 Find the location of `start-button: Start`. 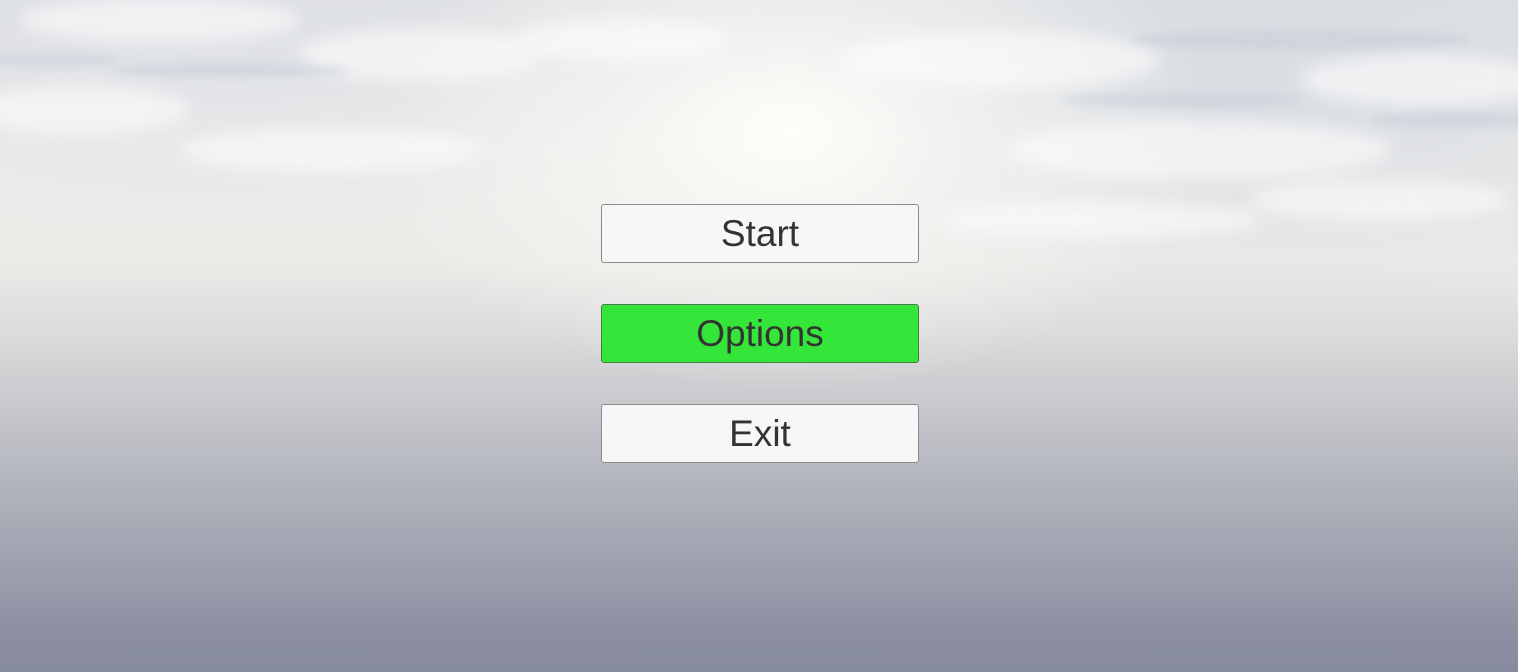

start-button: Start is located at coordinates (760, 233).